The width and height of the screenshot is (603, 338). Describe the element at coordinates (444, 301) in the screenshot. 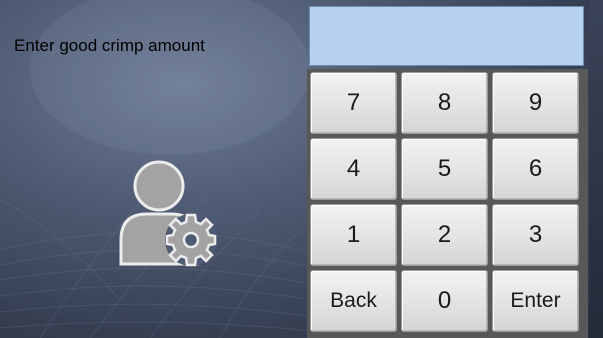

I see `key-0: 0` at that location.